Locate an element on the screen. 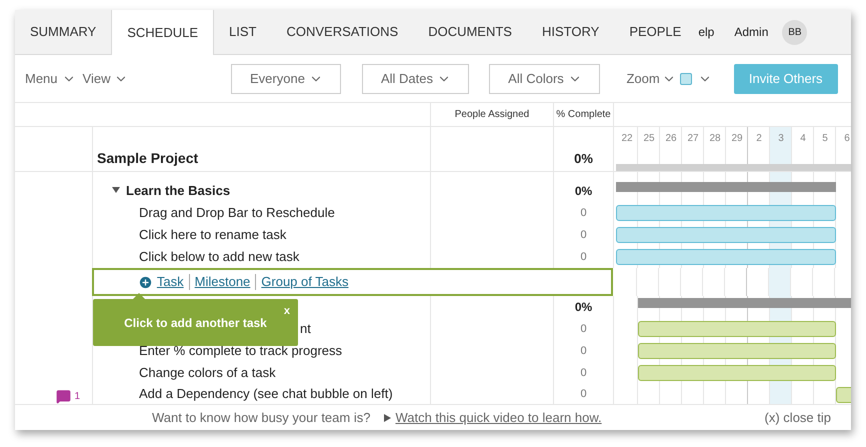 This screenshot has width=866, height=447. collapse-icon is located at coordinates (116, 190).